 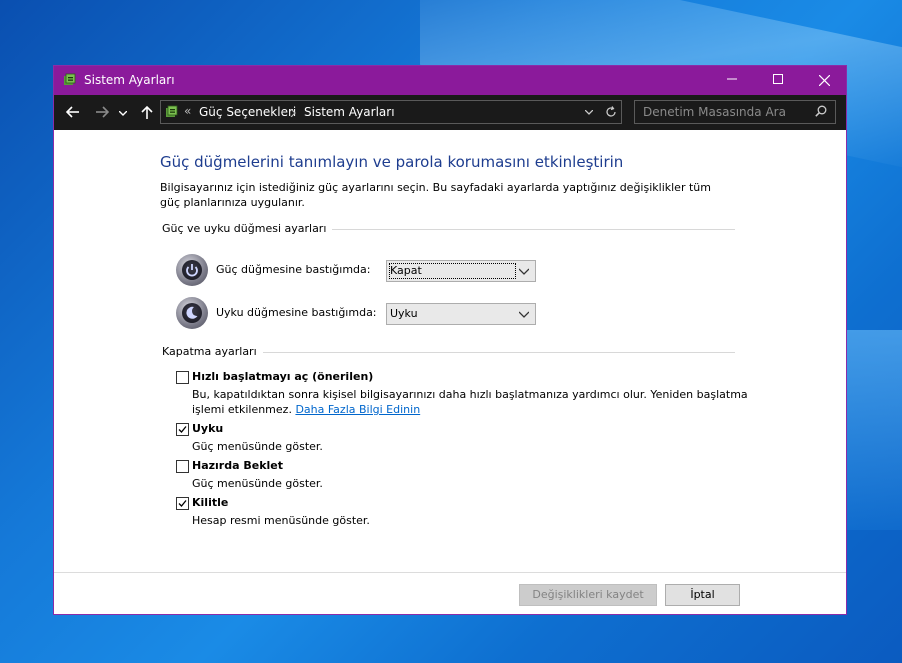 I want to click on recent-locations-button, so click(x=123, y=112).